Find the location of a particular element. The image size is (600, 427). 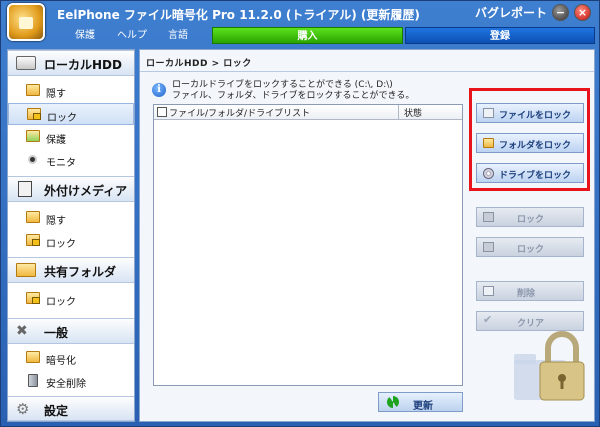

padlock-folder-decoration-icon is located at coordinates (549, 366).